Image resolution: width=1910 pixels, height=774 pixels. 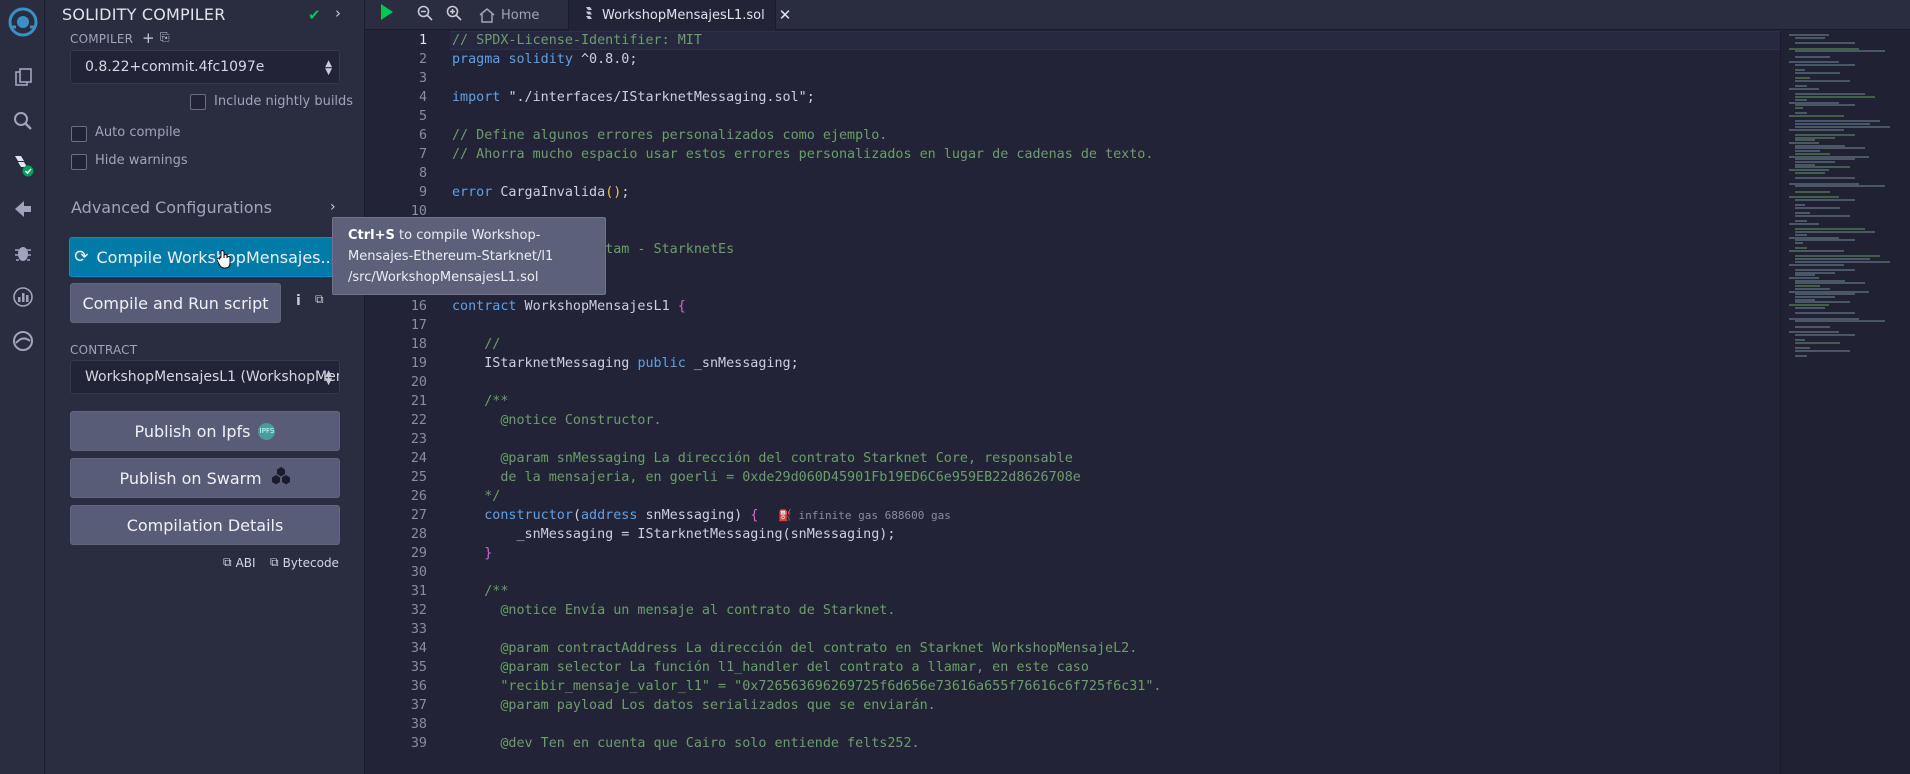 What do you see at coordinates (22, 209) in the screenshot?
I see `deploy-run-icon` at bounding box center [22, 209].